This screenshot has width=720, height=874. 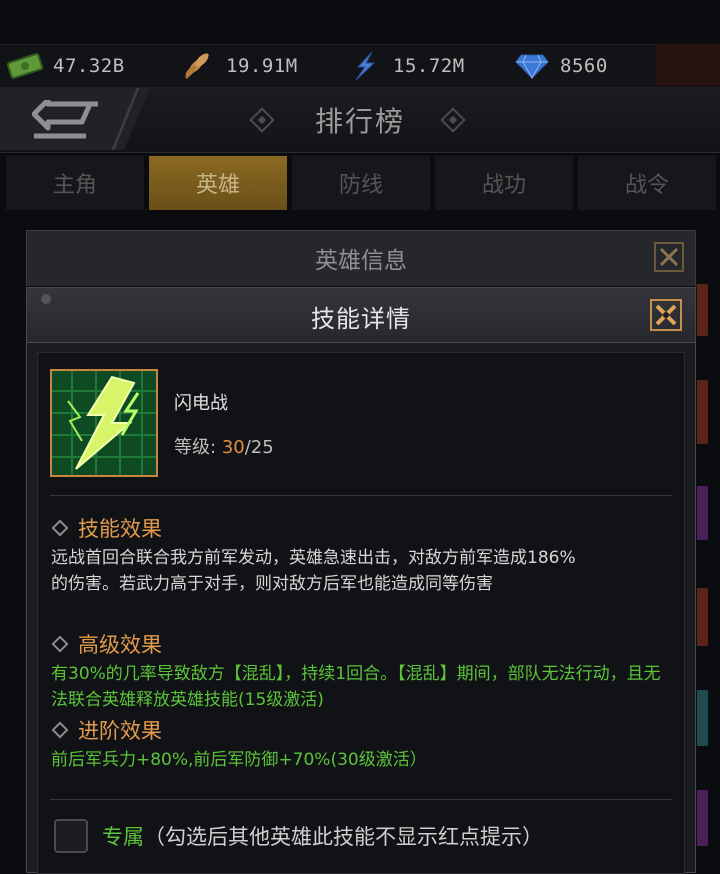 I want to click on level-max: 25, so click(x=262, y=447).